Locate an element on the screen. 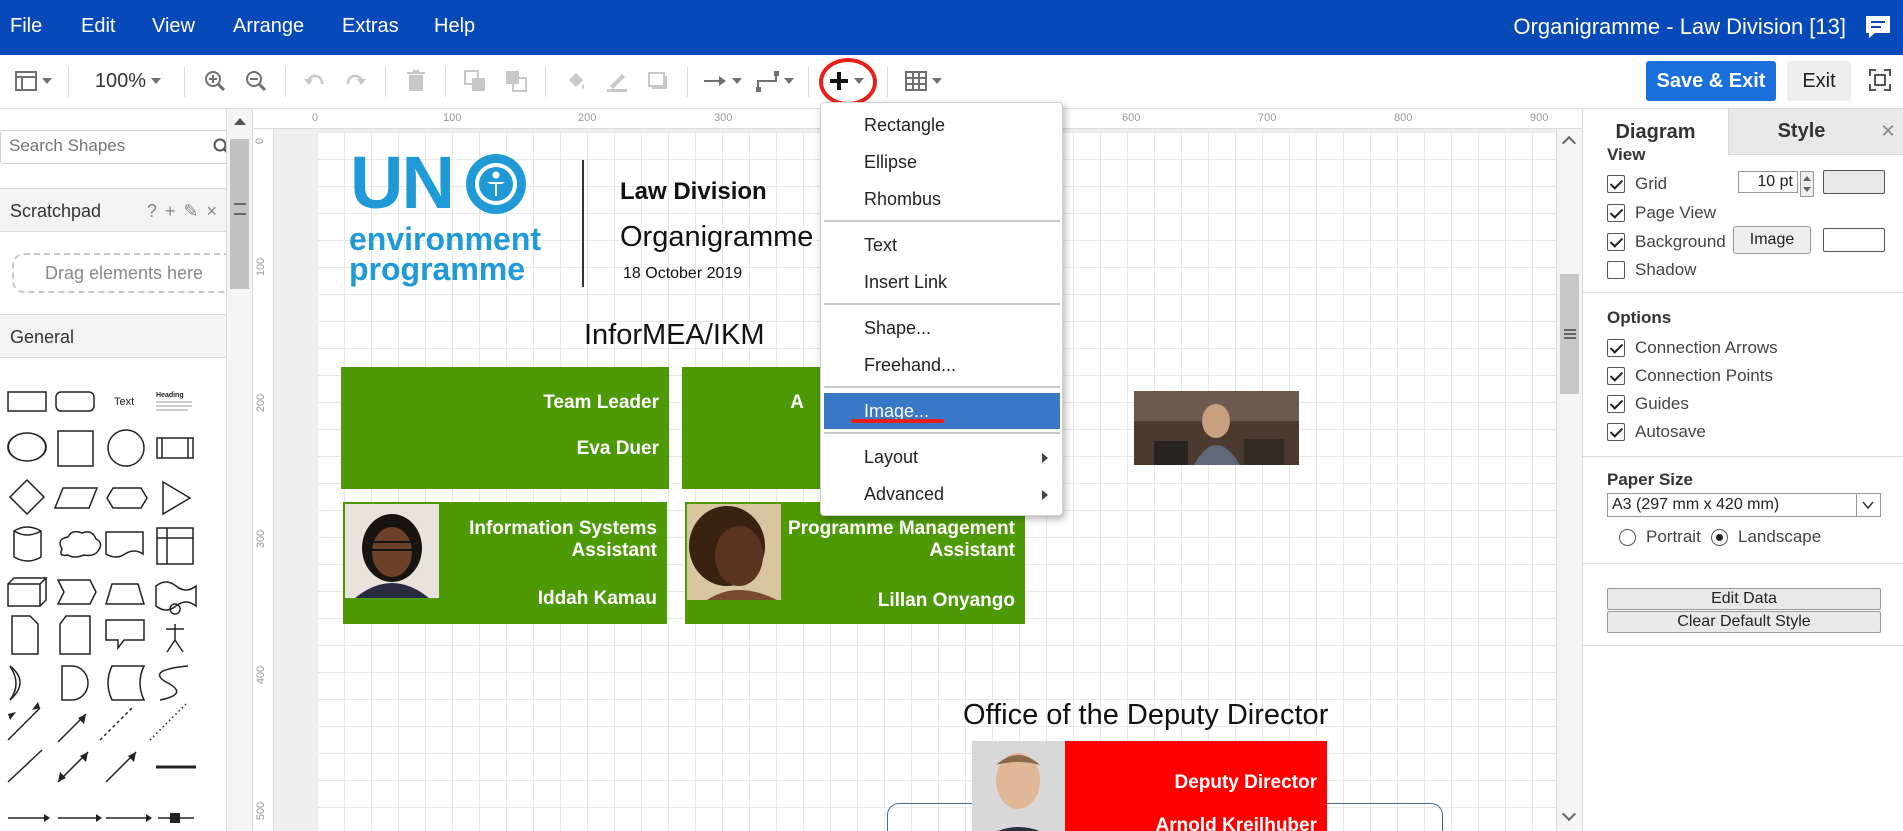  landscape-radio-row: Landscape is located at coordinates (1766, 537).